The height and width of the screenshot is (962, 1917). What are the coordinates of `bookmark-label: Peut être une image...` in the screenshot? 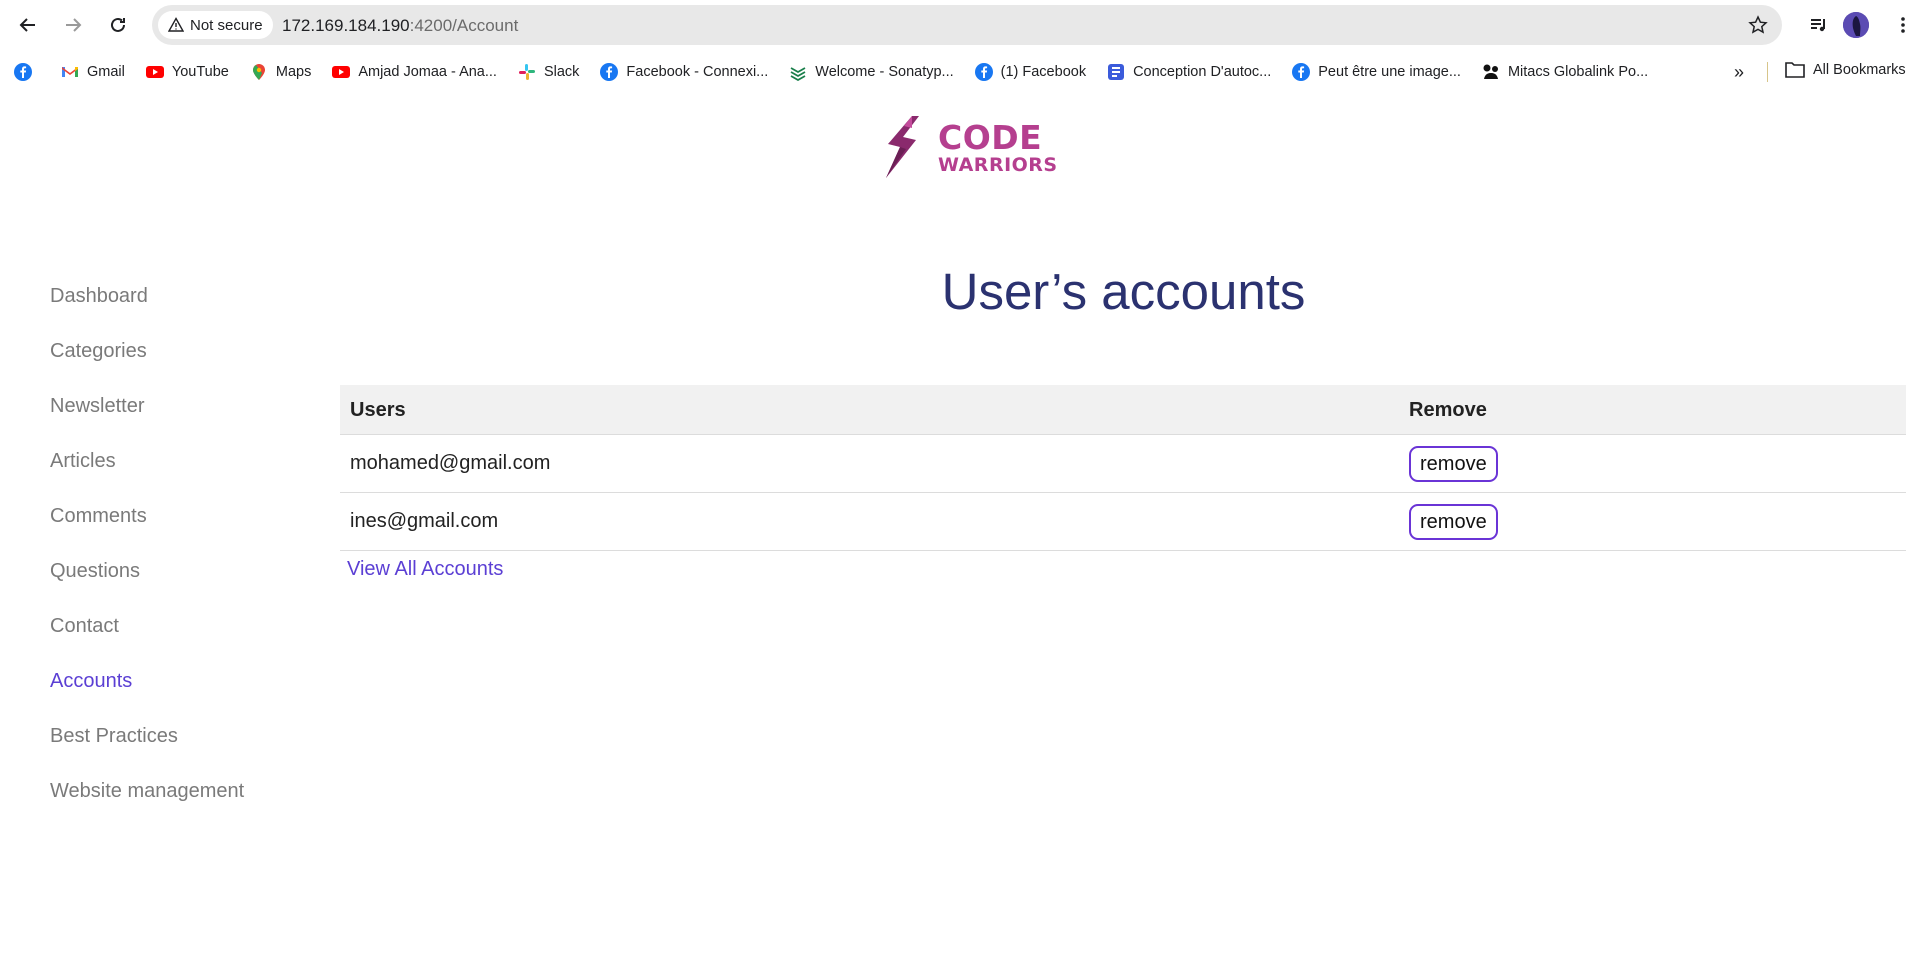 It's located at (1389, 72).